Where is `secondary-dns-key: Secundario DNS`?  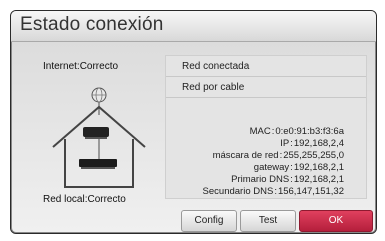
secondary-dns-key: Secundario DNS is located at coordinates (238, 191).